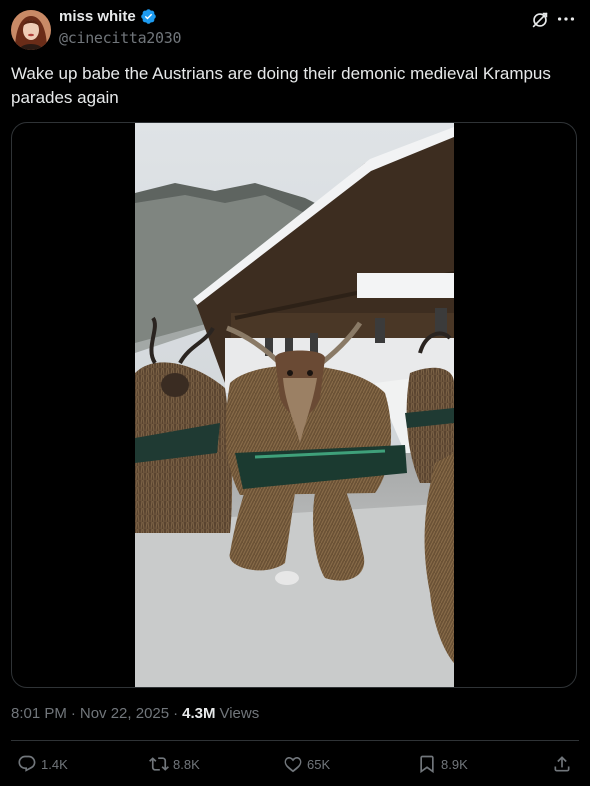  What do you see at coordinates (540, 20) in the screenshot?
I see `grok-icon` at bounding box center [540, 20].